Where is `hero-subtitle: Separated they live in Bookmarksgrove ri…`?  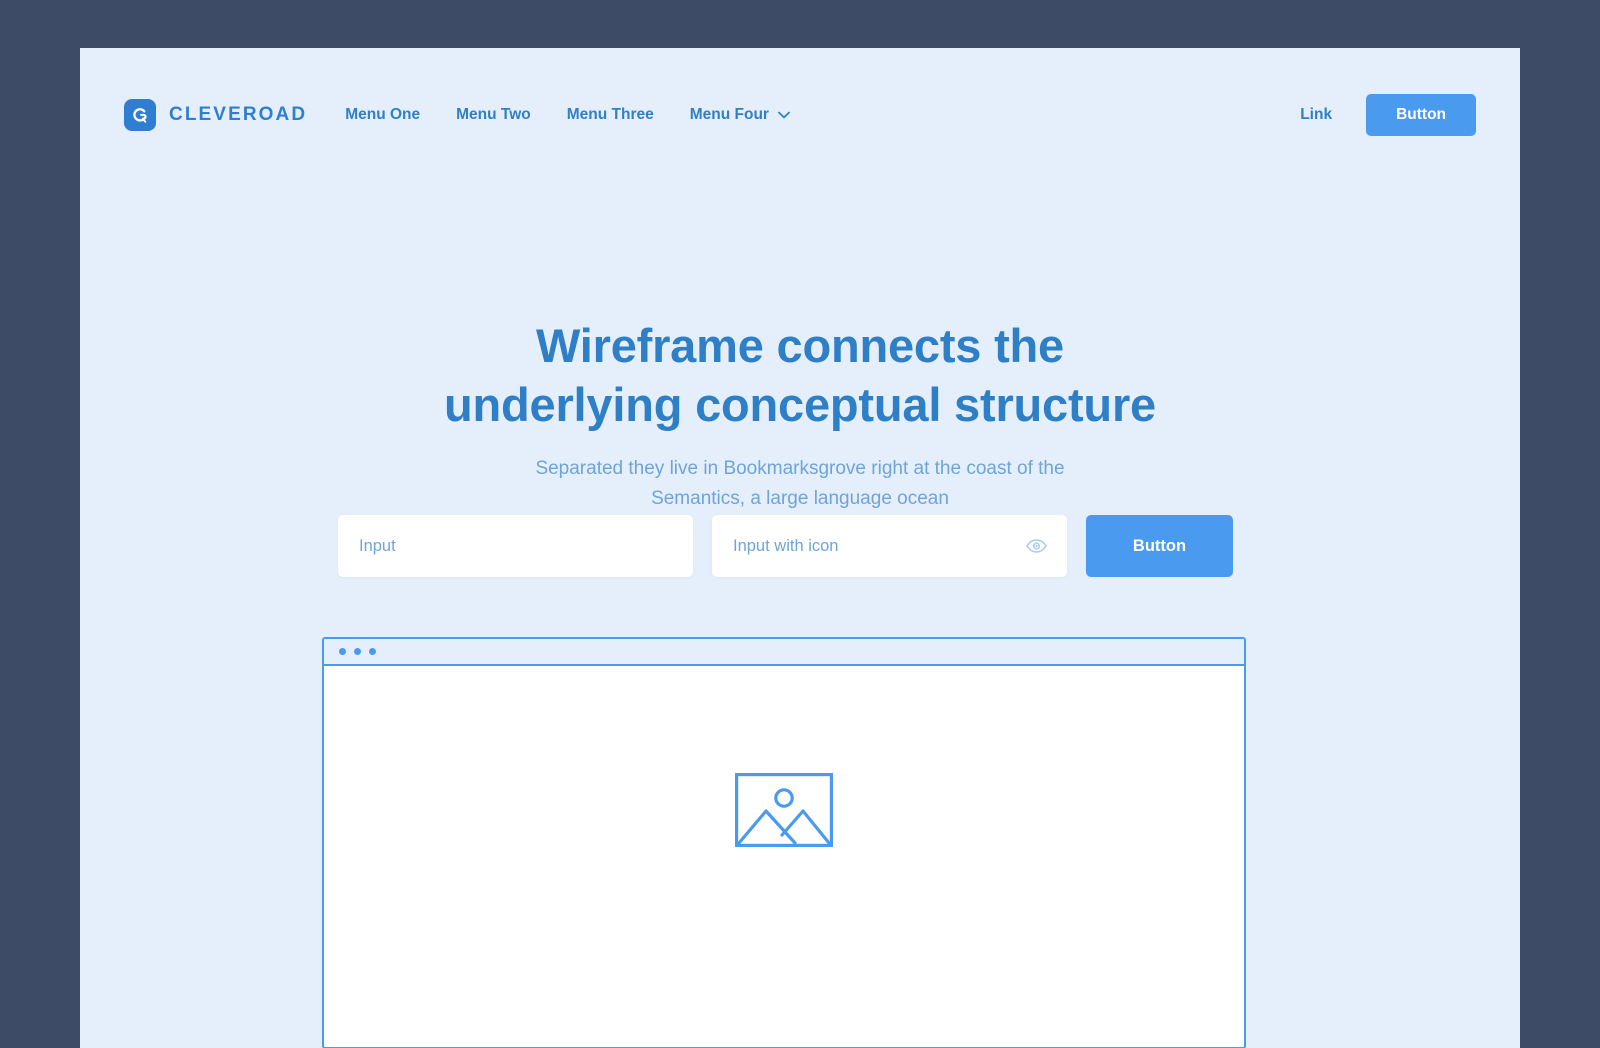 hero-subtitle: Separated they live in Bookmarksgrove ri… is located at coordinates (800, 483).